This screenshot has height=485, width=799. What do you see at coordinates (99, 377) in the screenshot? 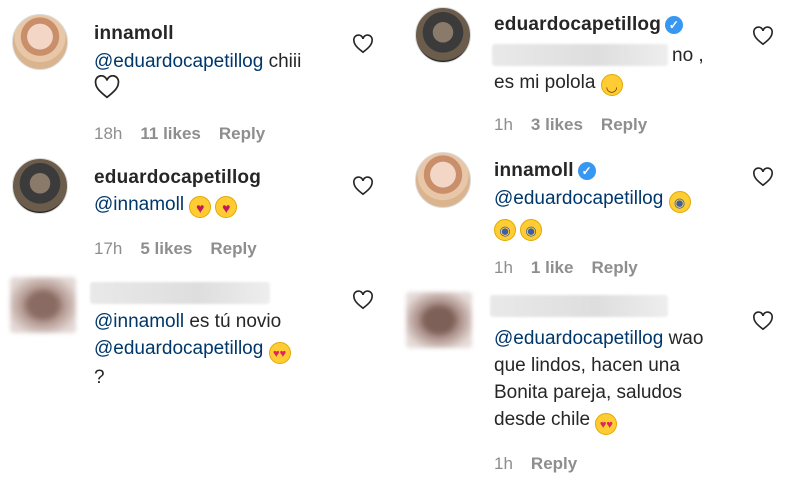
I see `comment-body-tail: ?` at bounding box center [99, 377].